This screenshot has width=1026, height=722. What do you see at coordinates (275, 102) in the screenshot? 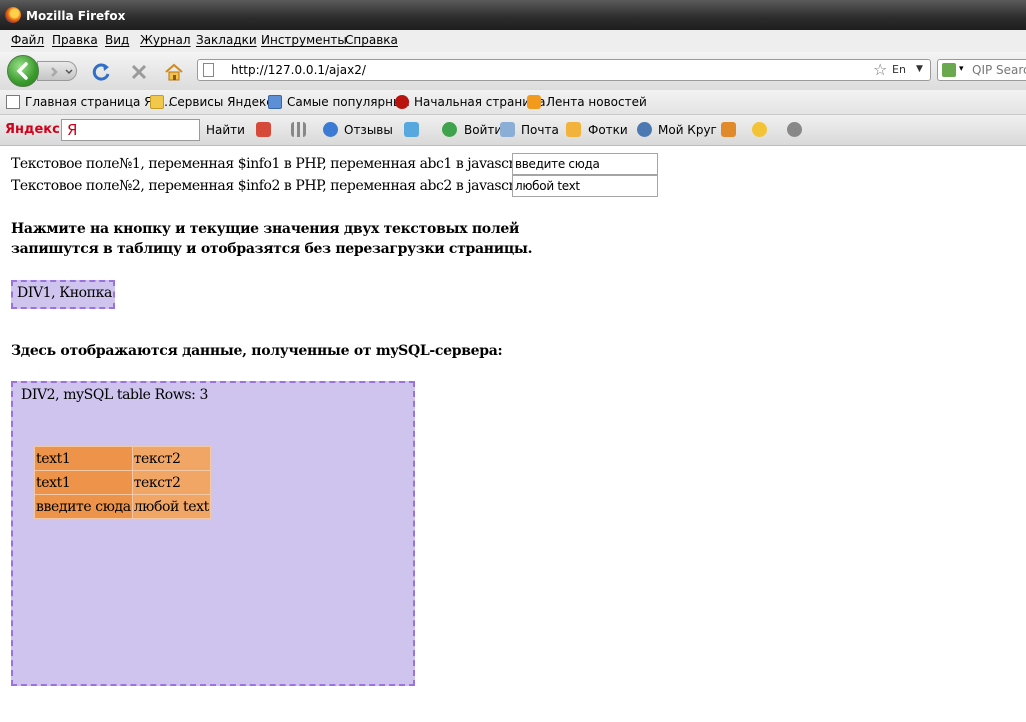
I see `popular-icon` at bounding box center [275, 102].